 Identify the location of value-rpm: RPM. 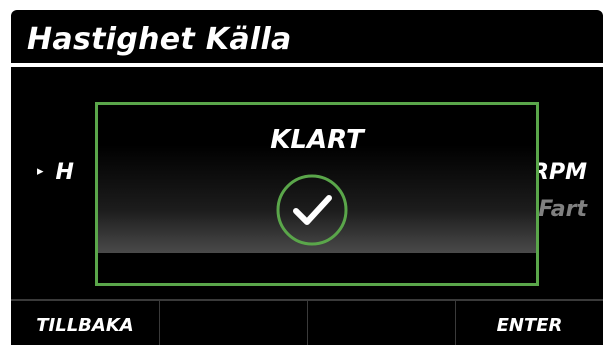
(559, 172).